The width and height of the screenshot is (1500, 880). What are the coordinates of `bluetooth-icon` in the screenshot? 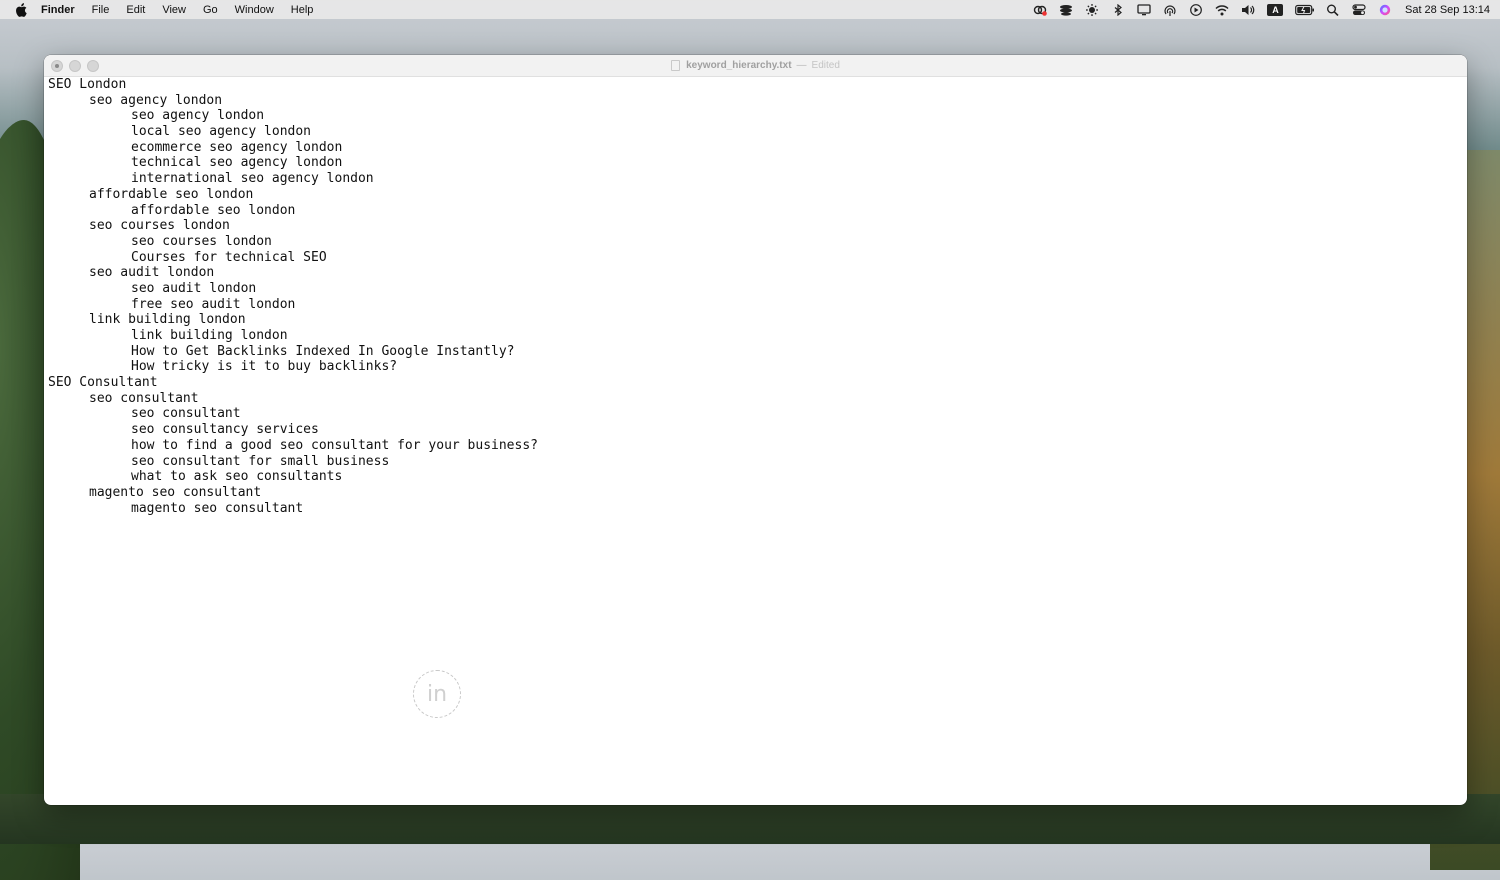 It's located at (1118, 9).